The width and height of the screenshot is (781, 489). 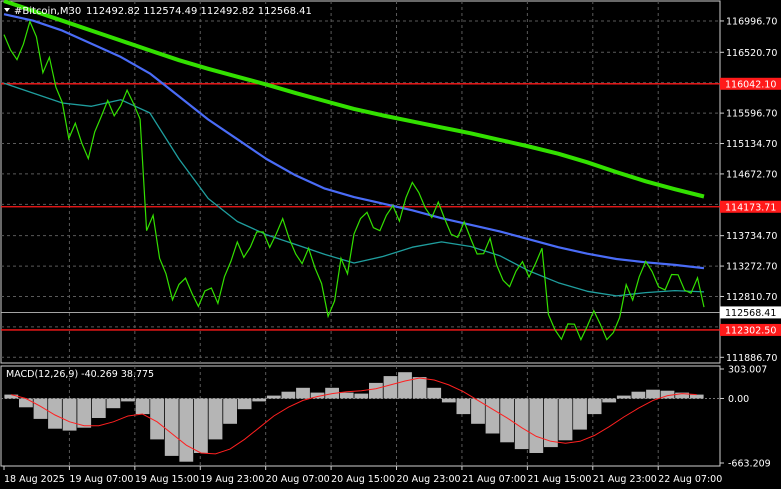 What do you see at coordinates (751, 174) in the screenshot?
I see `price-tick-label: 114672.70` at bounding box center [751, 174].